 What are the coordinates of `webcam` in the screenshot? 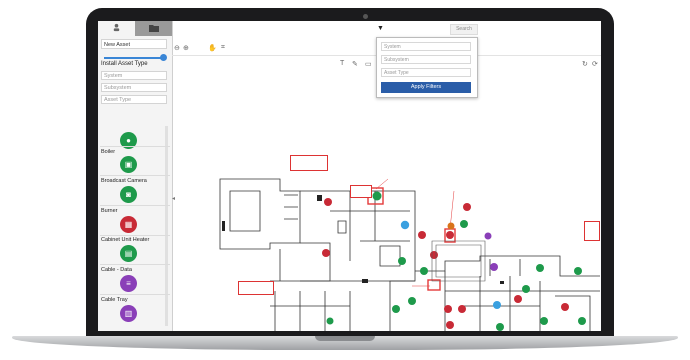 It's located at (365, 16).